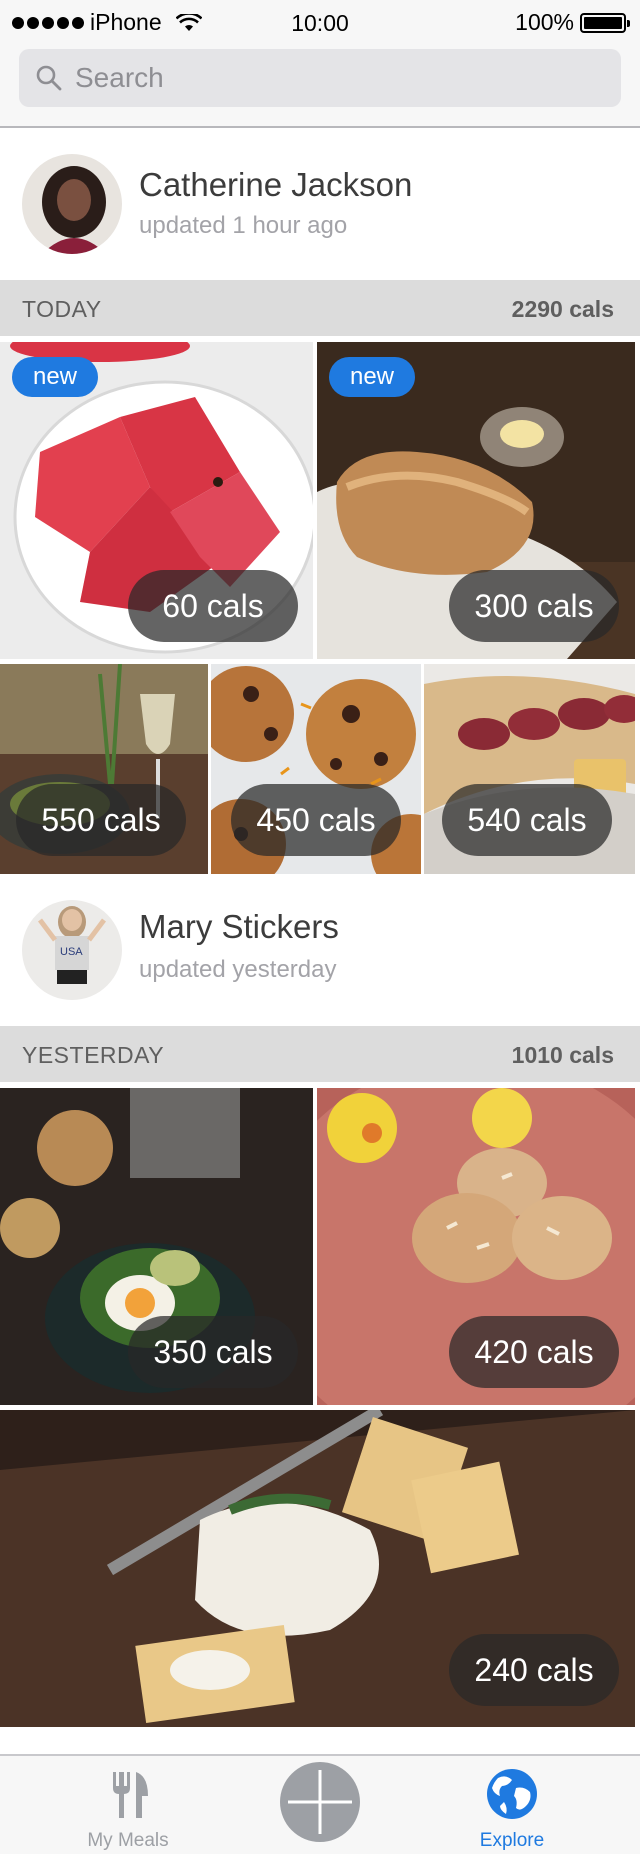  Describe the element at coordinates (320, 22) in the screenshot. I see `status-bar: iPhone 10:00 100%` at that location.